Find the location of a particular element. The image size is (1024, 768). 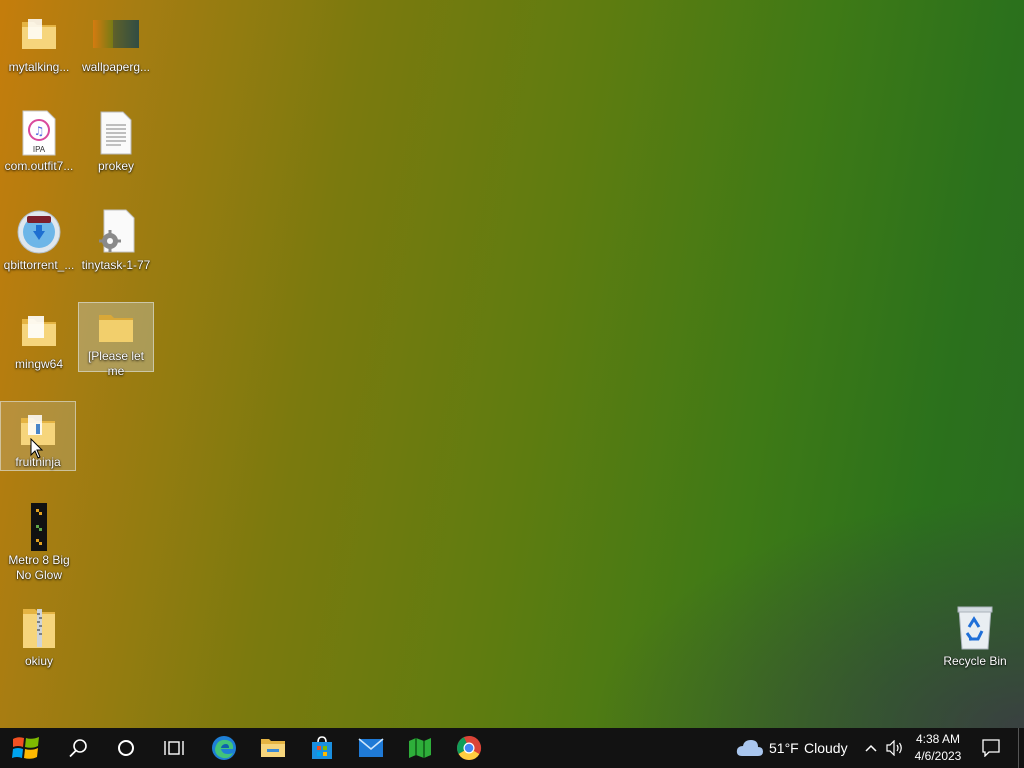

speaker-volume-icon is located at coordinates (894, 748).